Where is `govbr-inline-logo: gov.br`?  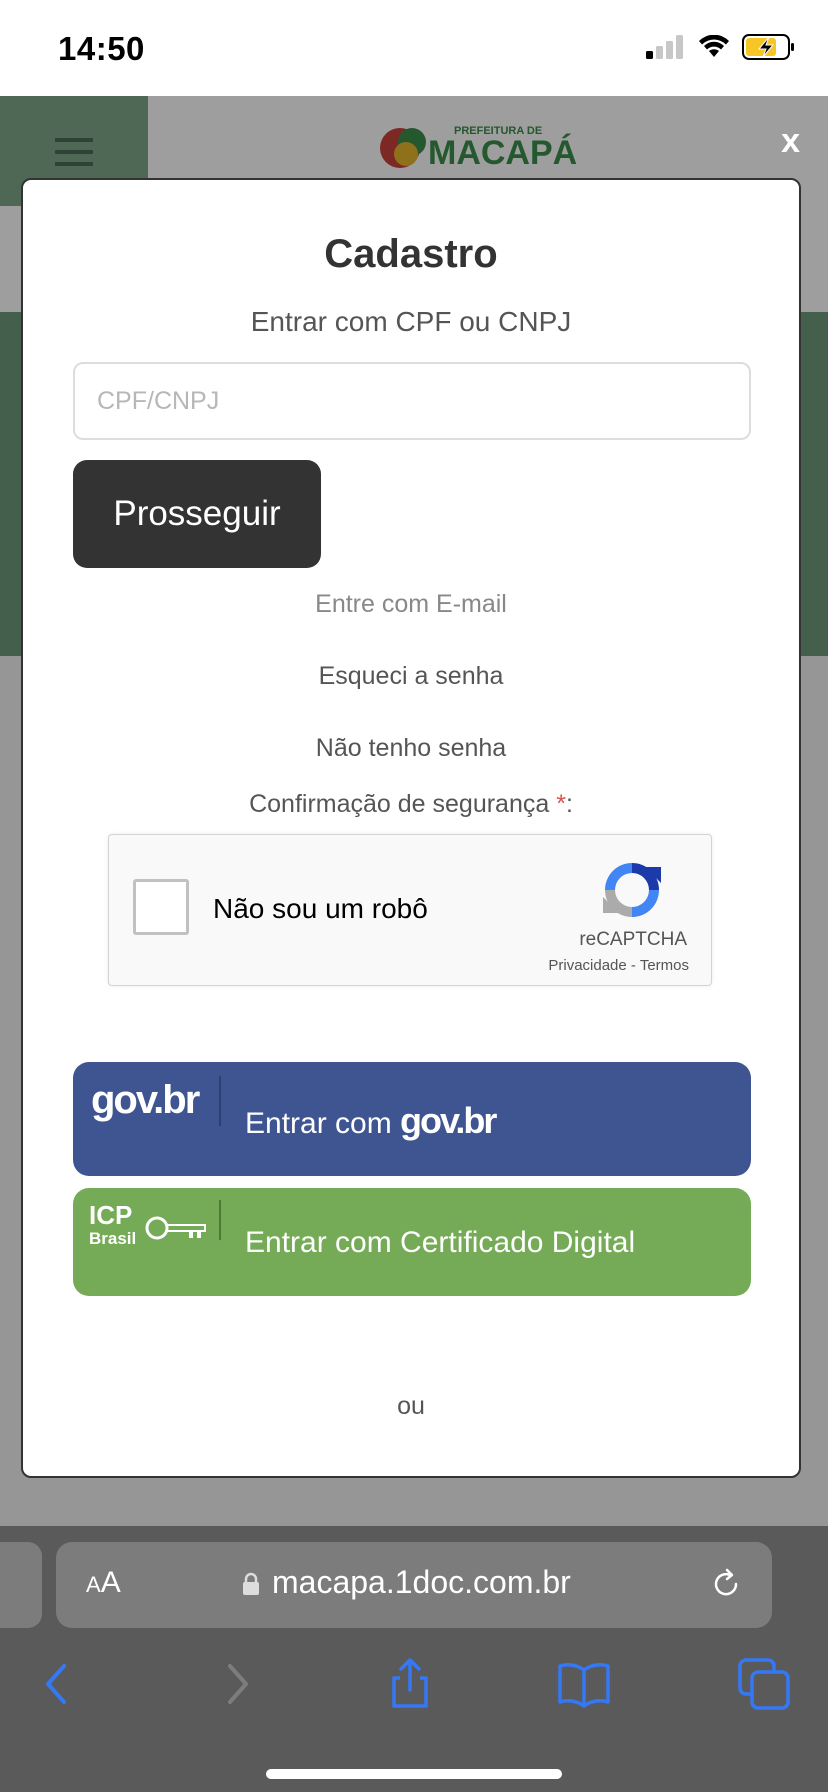 govbr-inline-logo: gov.br is located at coordinates (448, 1120).